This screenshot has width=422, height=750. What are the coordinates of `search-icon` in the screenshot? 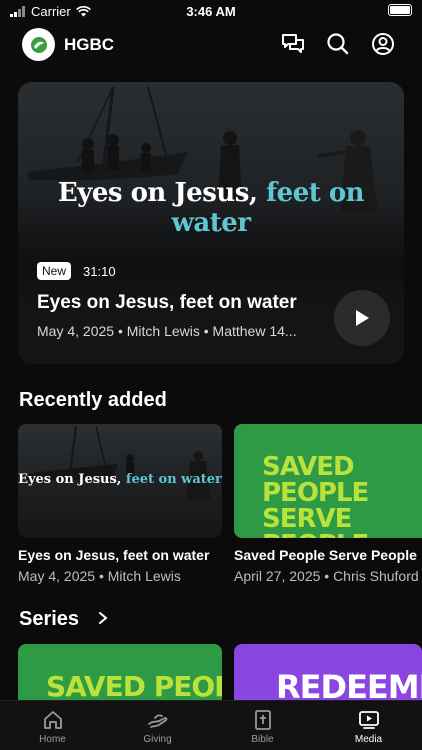 It's located at (338, 44).